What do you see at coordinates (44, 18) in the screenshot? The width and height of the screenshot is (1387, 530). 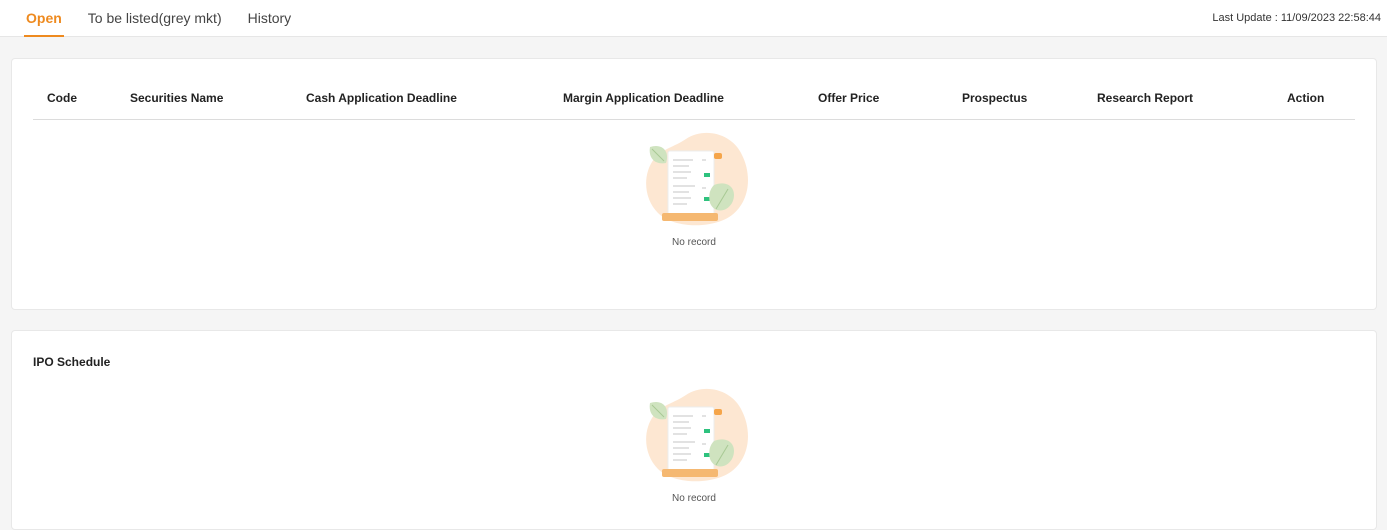 I see `tab-open: Open` at bounding box center [44, 18].